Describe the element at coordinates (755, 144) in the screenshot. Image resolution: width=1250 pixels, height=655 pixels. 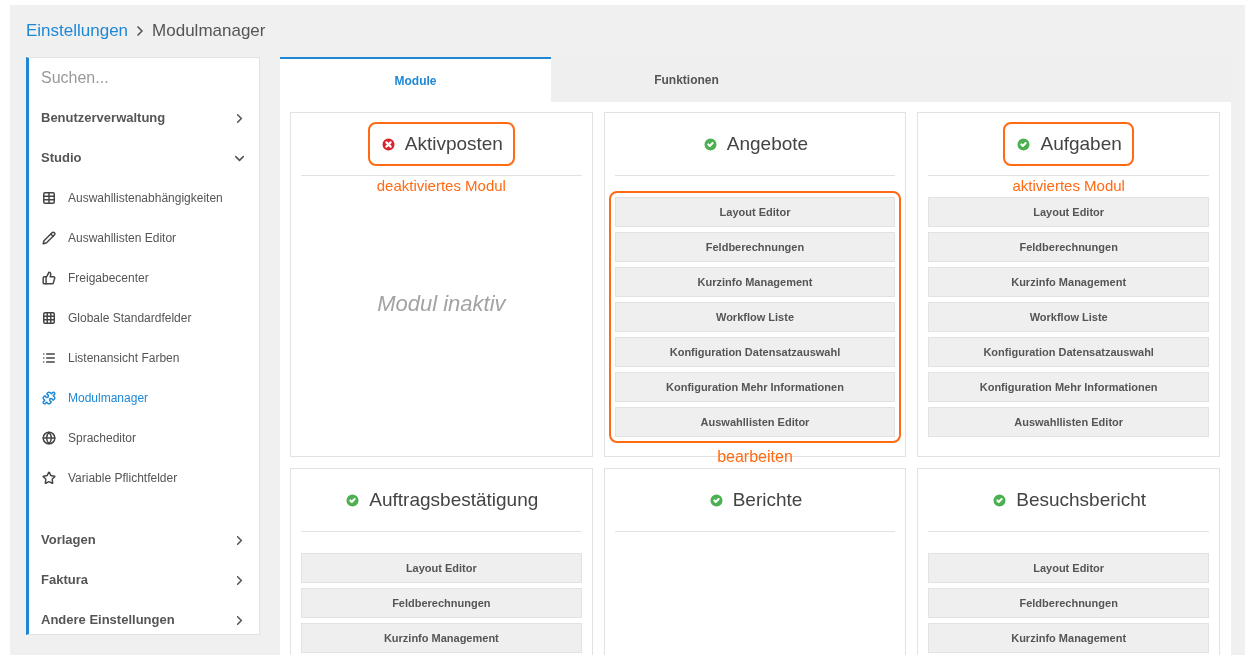
I see `module-title: Angebote` at that location.